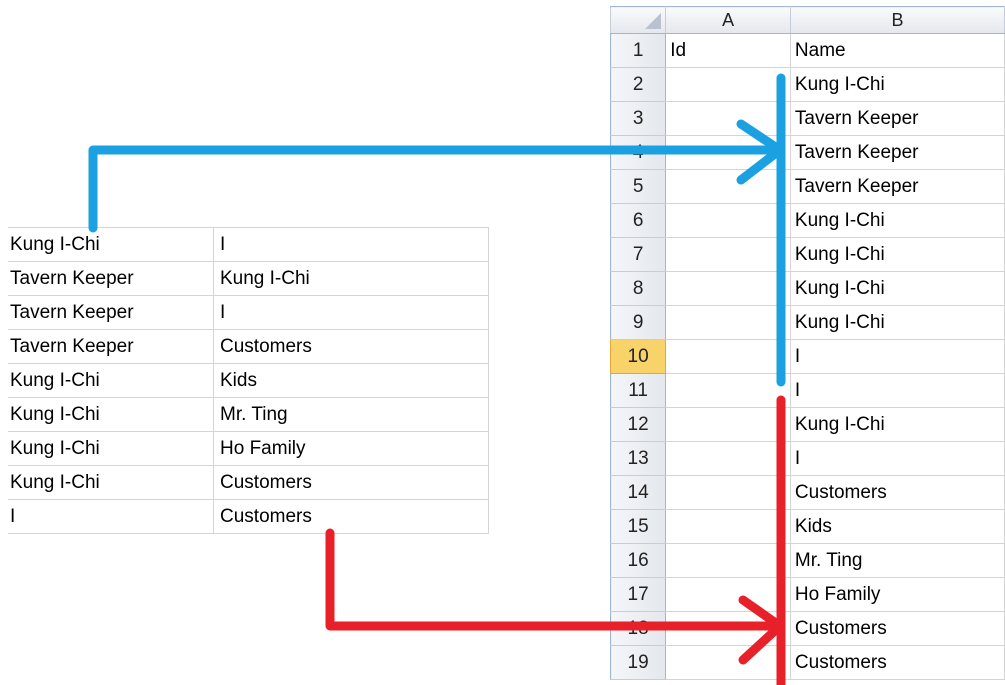 The image size is (1005, 685). What do you see at coordinates (555, 579) in the screenshot?
I see `red-arrow-path` at bounding box center [555, 579].